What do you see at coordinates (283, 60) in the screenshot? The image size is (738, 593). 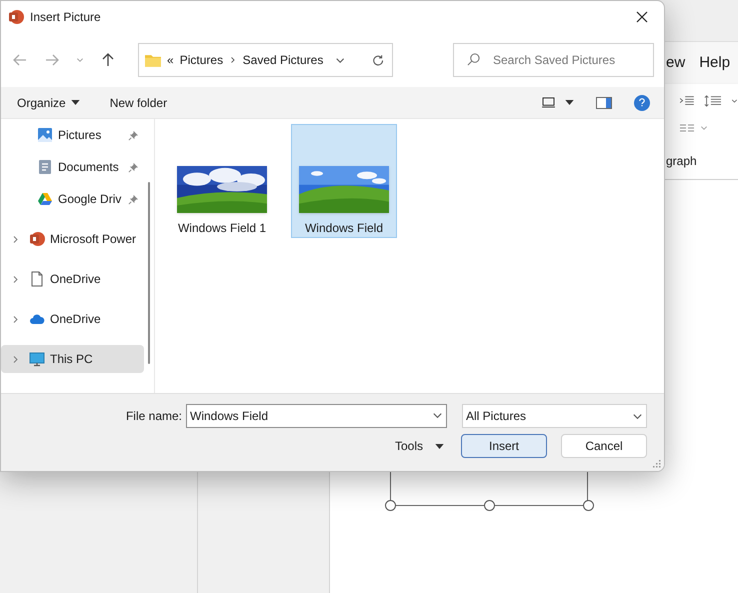 I see `breadcrumb: Saved Pictures` at bounding box center [283, 60].